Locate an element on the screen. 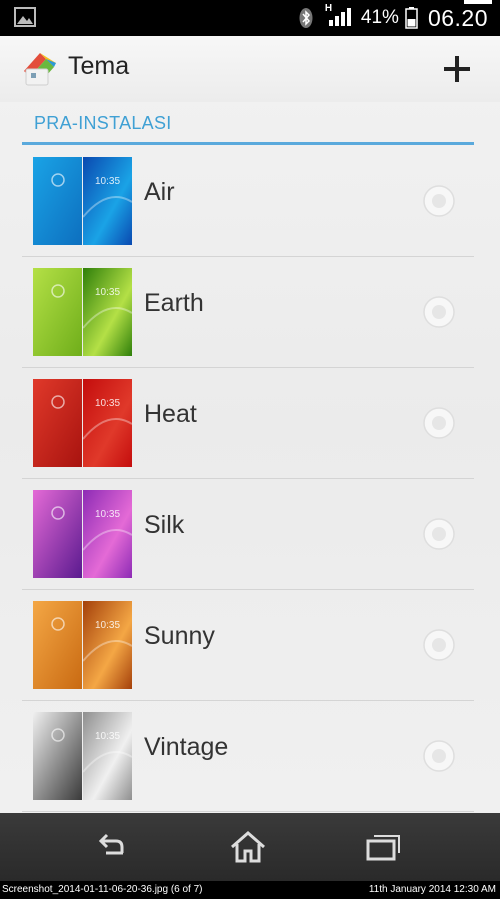 Image resolution: width=500 pixels, height=899 pixels. gallery-notification-icon is located at coordinates (25, 17).